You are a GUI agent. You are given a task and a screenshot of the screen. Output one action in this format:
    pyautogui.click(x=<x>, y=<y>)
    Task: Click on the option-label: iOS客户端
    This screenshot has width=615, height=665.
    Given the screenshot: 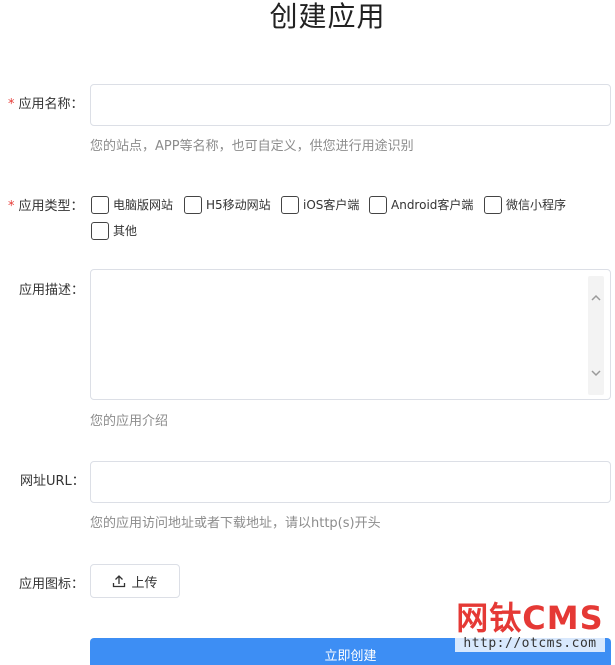 What is the action you would take?
    pyautogui.click(x=331, y=205)
    